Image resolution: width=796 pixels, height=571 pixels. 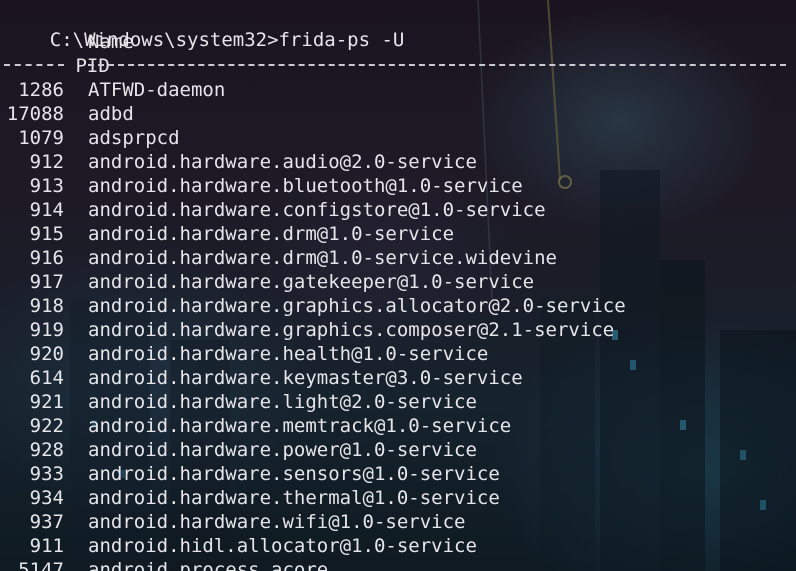 I want to click on process-name: adsprpcd, so click(x=134, y=138).